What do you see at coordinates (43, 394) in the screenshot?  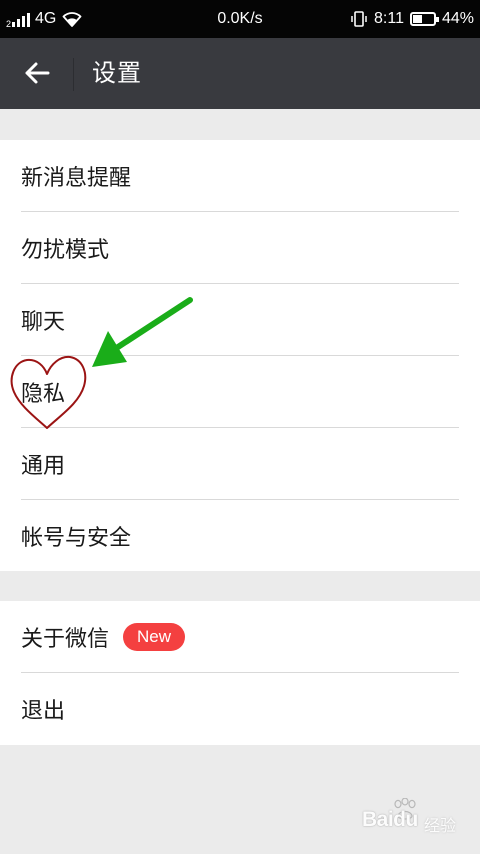 I see `settings-item-label: 隐私` at bounding box center [43, 394].